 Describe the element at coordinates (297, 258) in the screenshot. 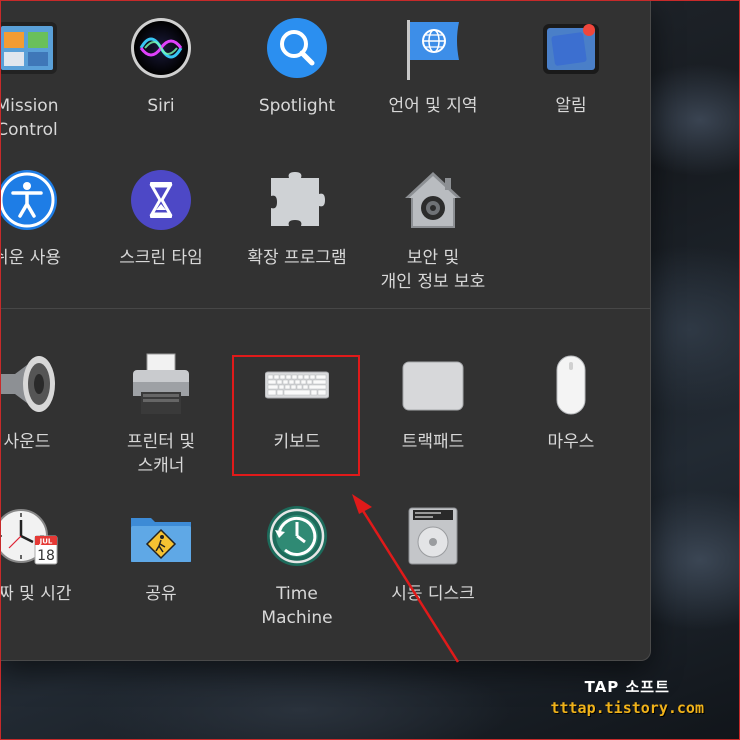

I see `pane-label: 확장 프로그램` at that location.